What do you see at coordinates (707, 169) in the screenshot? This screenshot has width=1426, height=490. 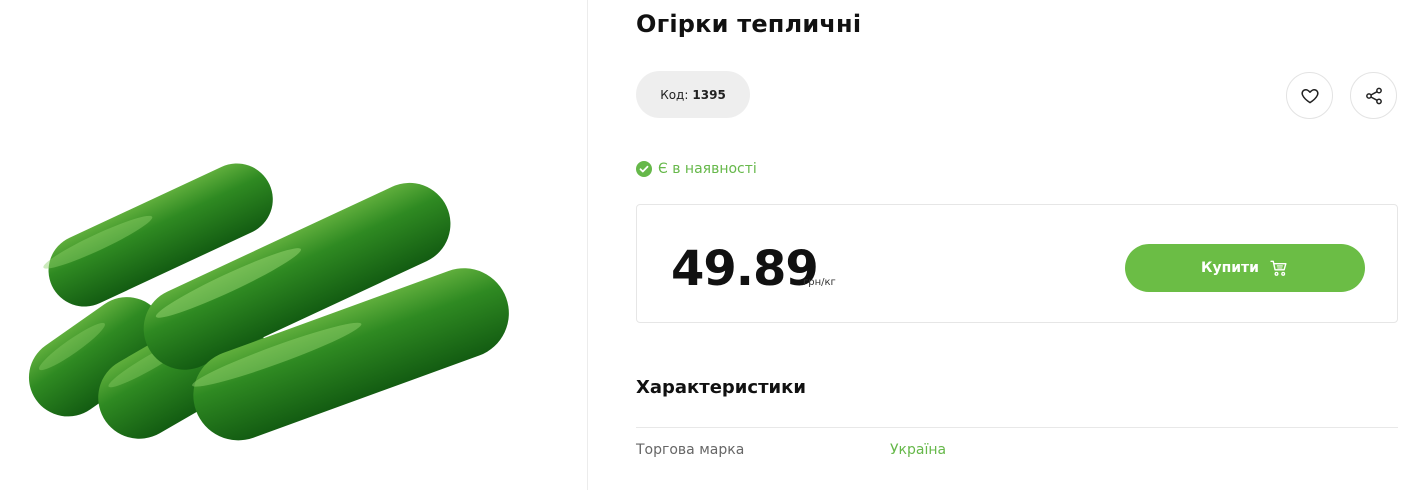 I see `availability-text: Є в наявності` at bounding box center [707, 169].